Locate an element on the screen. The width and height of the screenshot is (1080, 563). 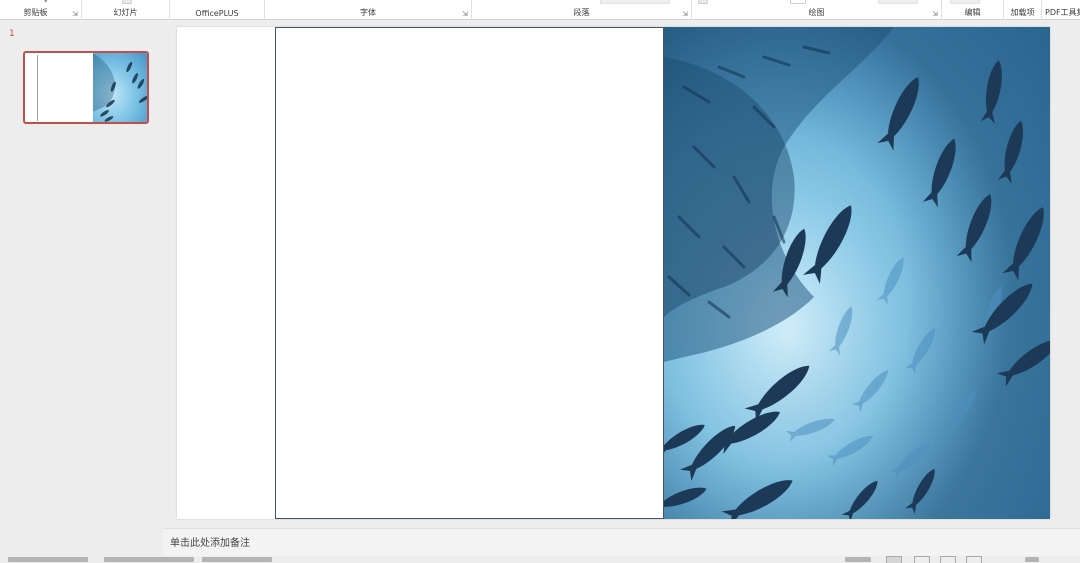
notes-toggle-button is located at coordinates (858, 559).